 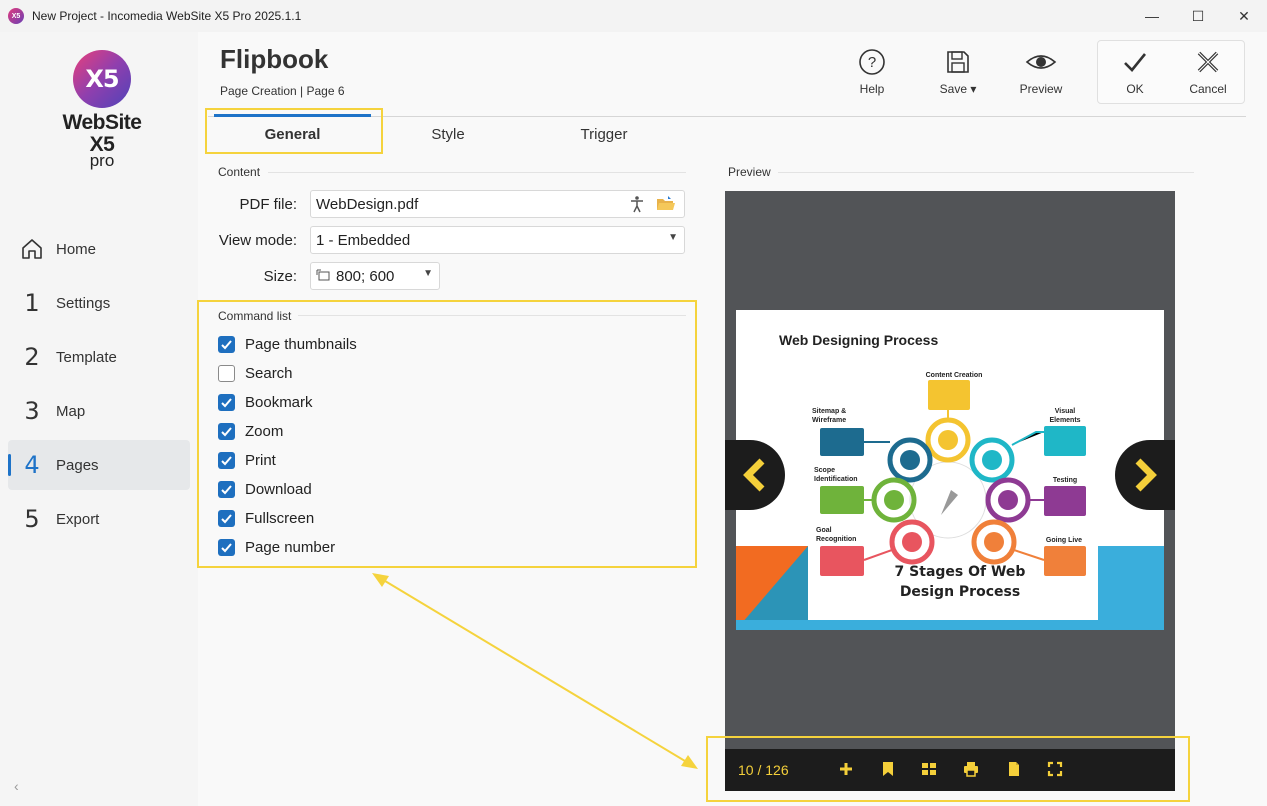 I want to click on size-icon, so click(x=323, y=276).